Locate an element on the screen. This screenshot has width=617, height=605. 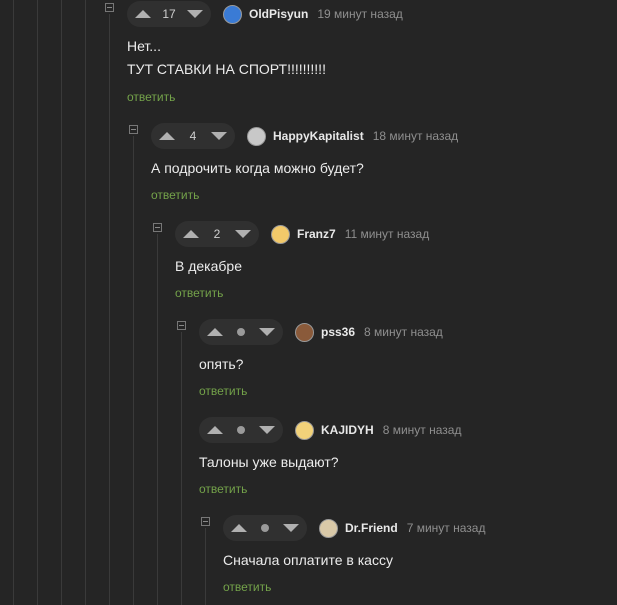
comment-line: ТУТ СТАВКИ НА СПОРТ!!!!!!!!!! is located at coordinates (226, 69).